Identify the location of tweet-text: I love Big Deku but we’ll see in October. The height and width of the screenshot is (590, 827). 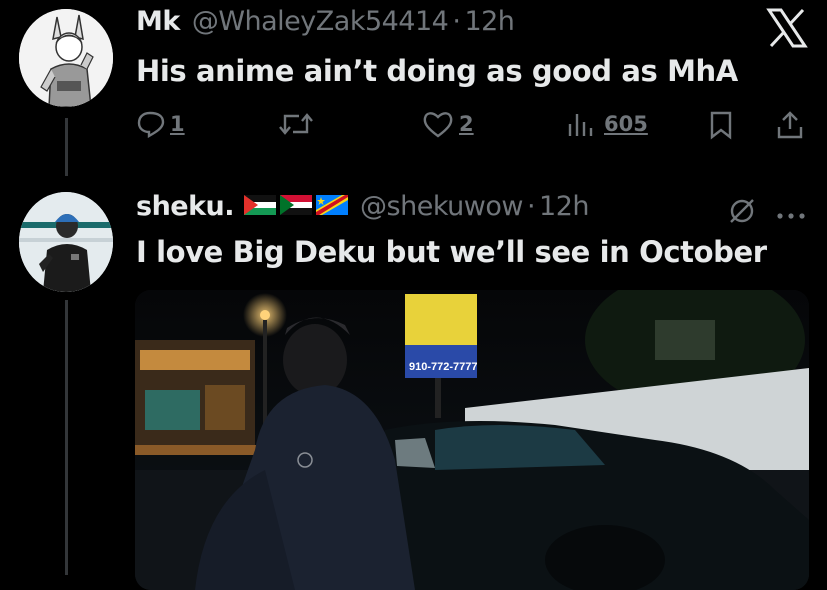
(451, 252).